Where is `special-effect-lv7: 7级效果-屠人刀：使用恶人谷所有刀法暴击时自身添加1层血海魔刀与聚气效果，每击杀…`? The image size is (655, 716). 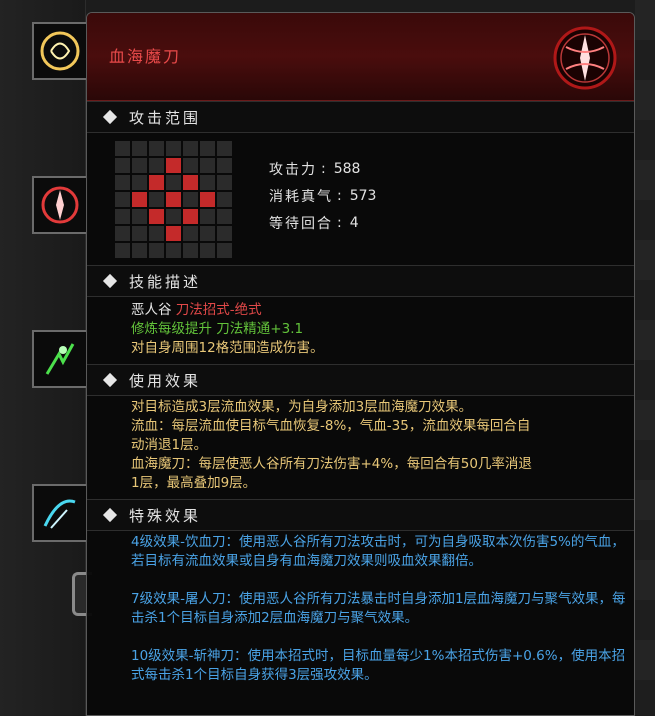
special-effect-lv7: 7级效果-屠人刀：使用恶人谷所有刀法暴击时自身添加1层血海魔刀与聚气效果，每击杀… is located at coordinates (378, 608).